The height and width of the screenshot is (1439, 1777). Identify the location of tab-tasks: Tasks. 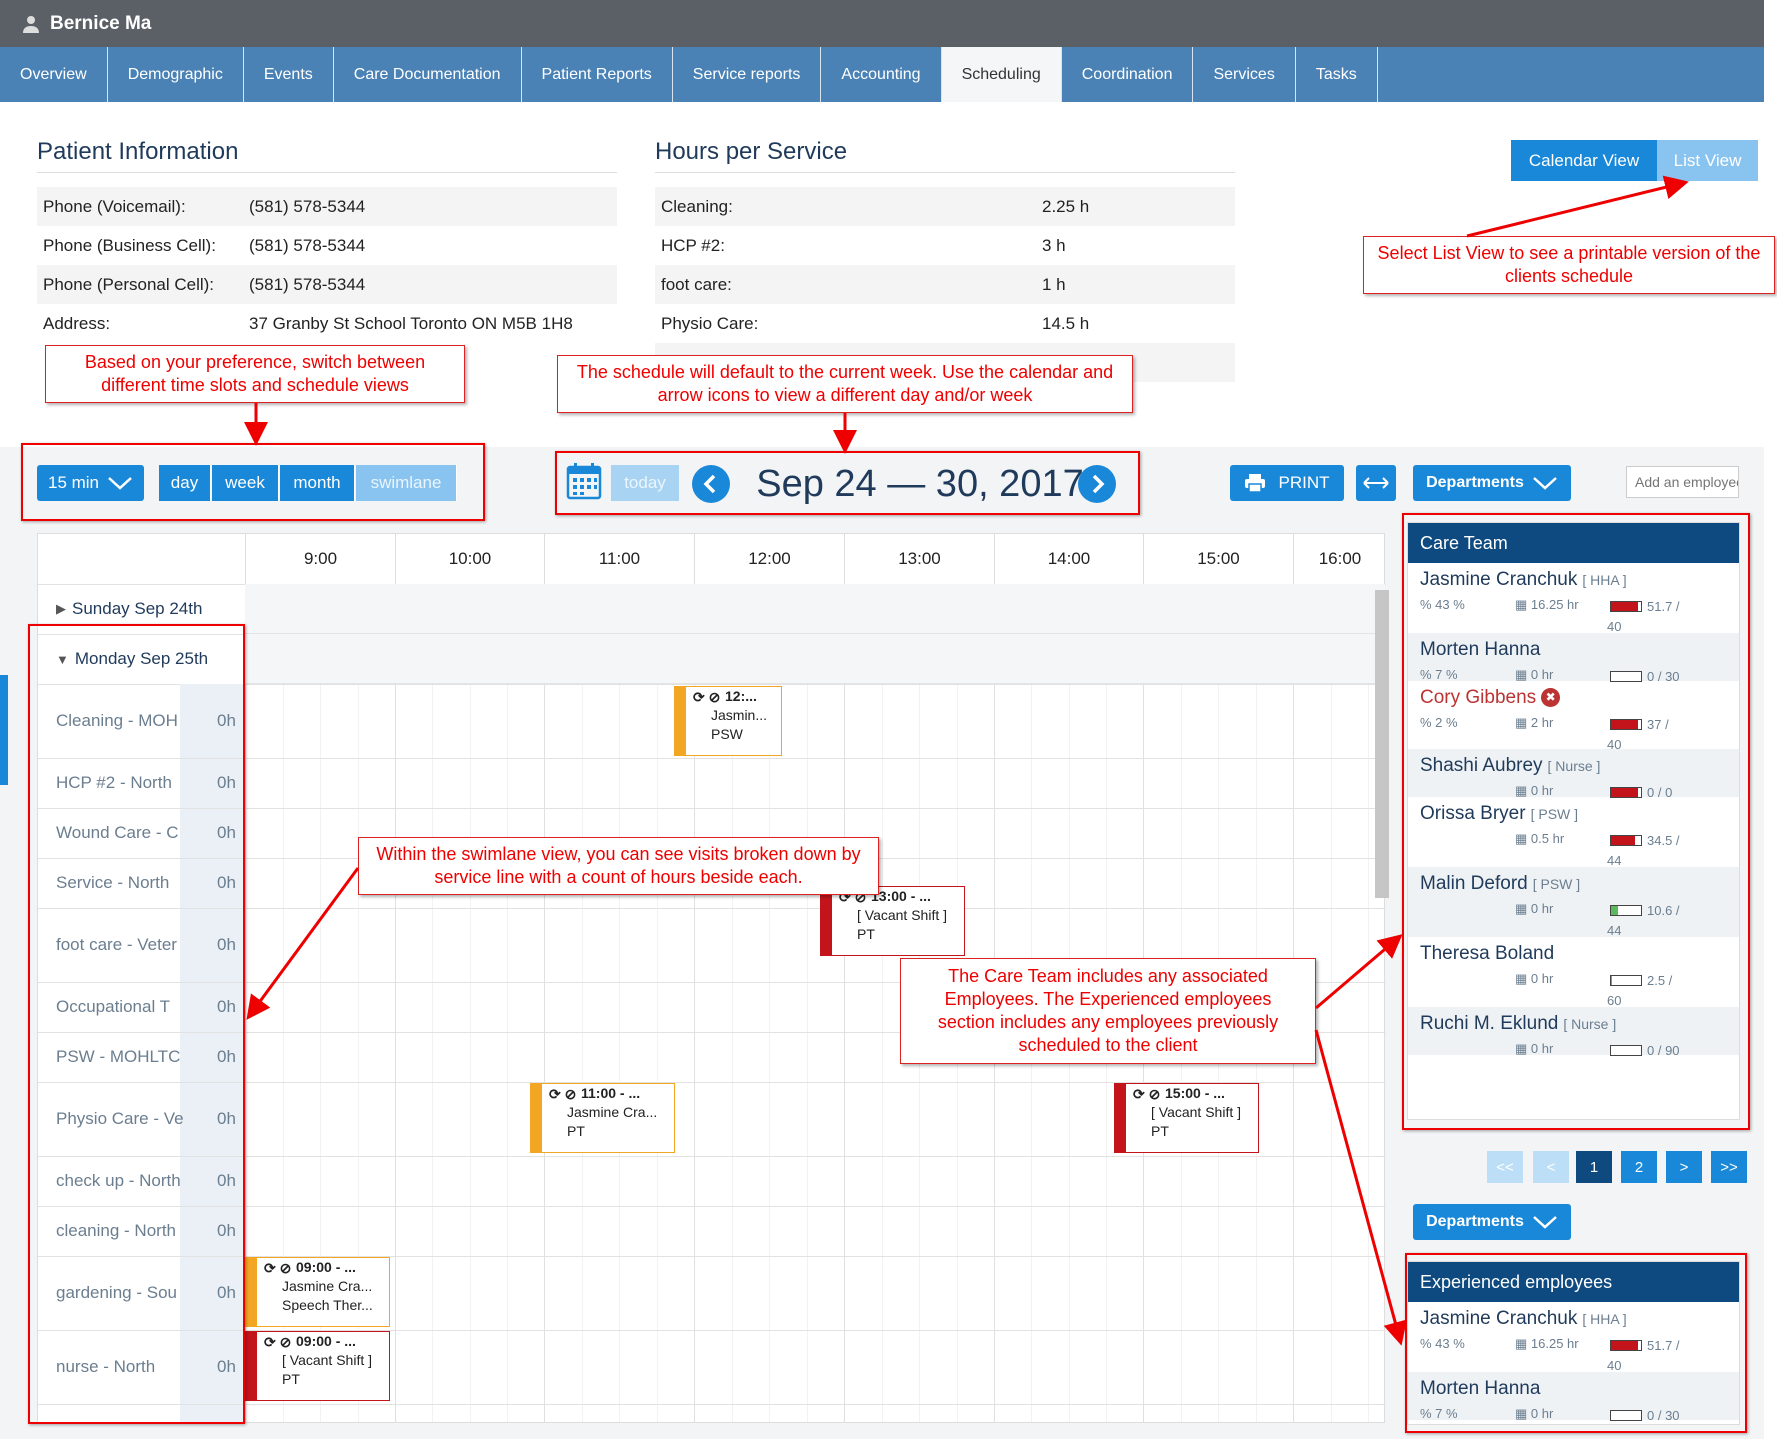
(1337, 74).